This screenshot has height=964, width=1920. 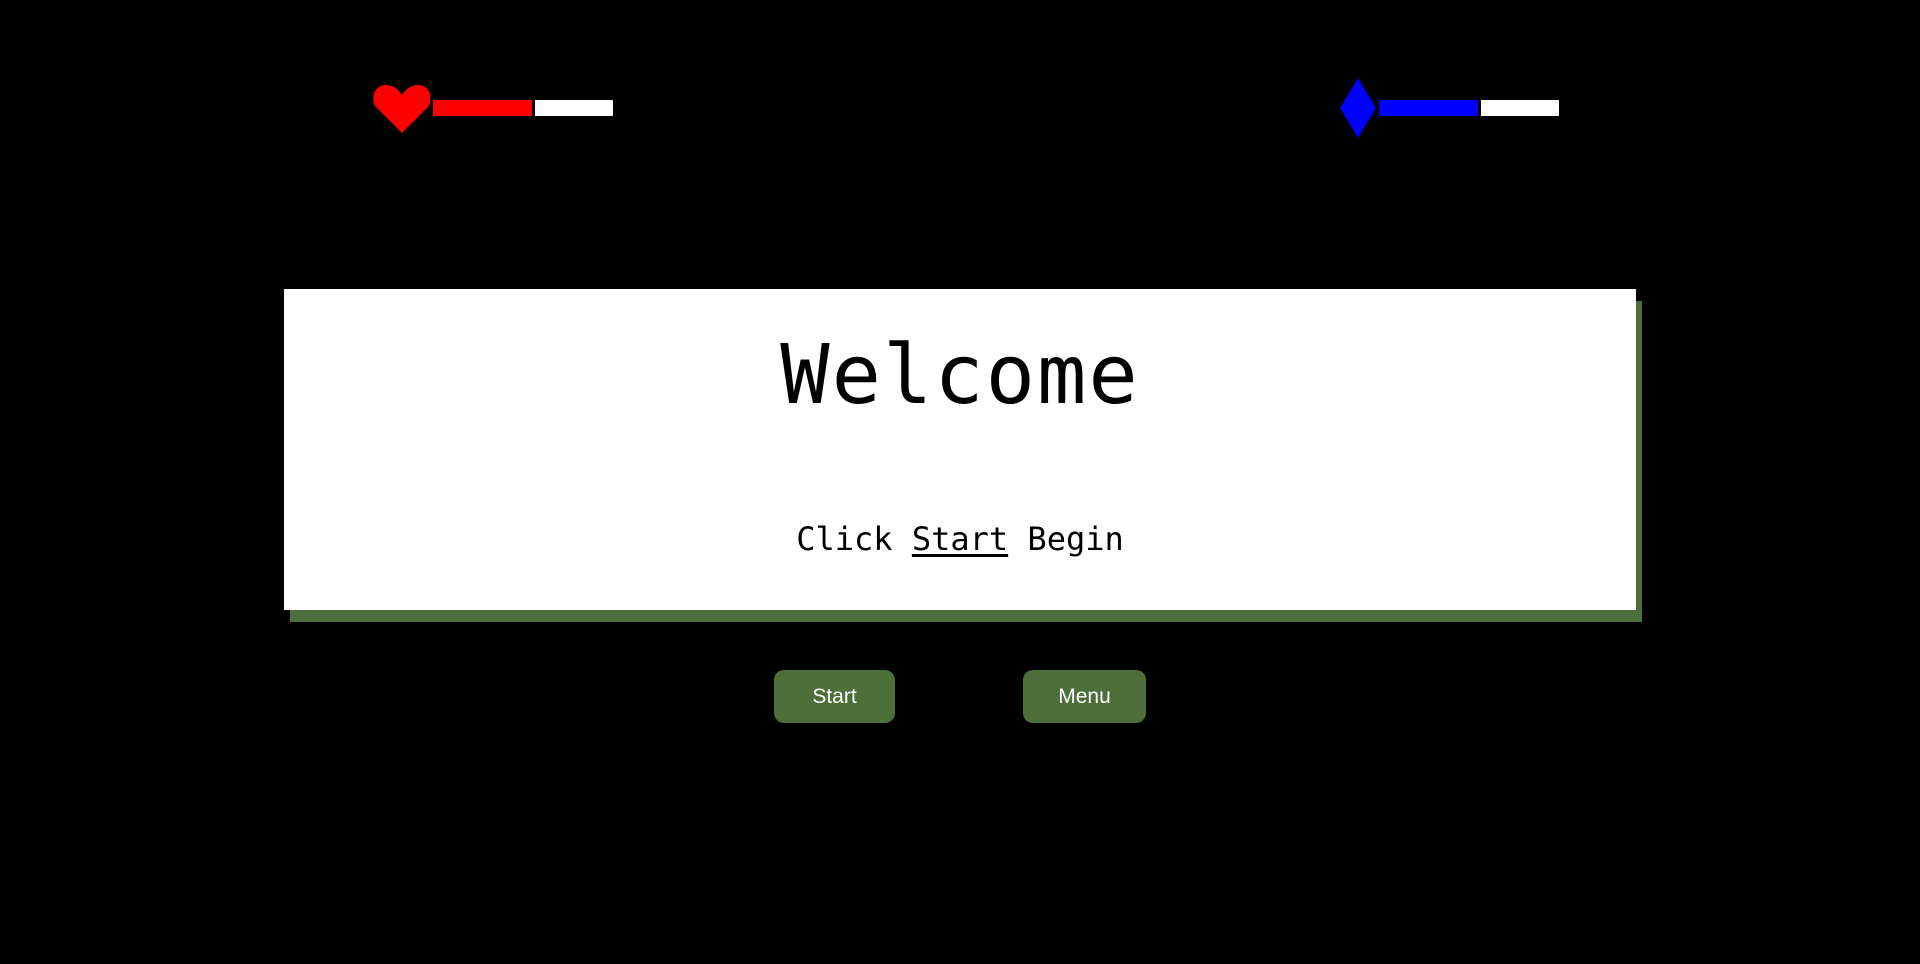 I want to click on health-meter-fill, so click(x=484, y=108).